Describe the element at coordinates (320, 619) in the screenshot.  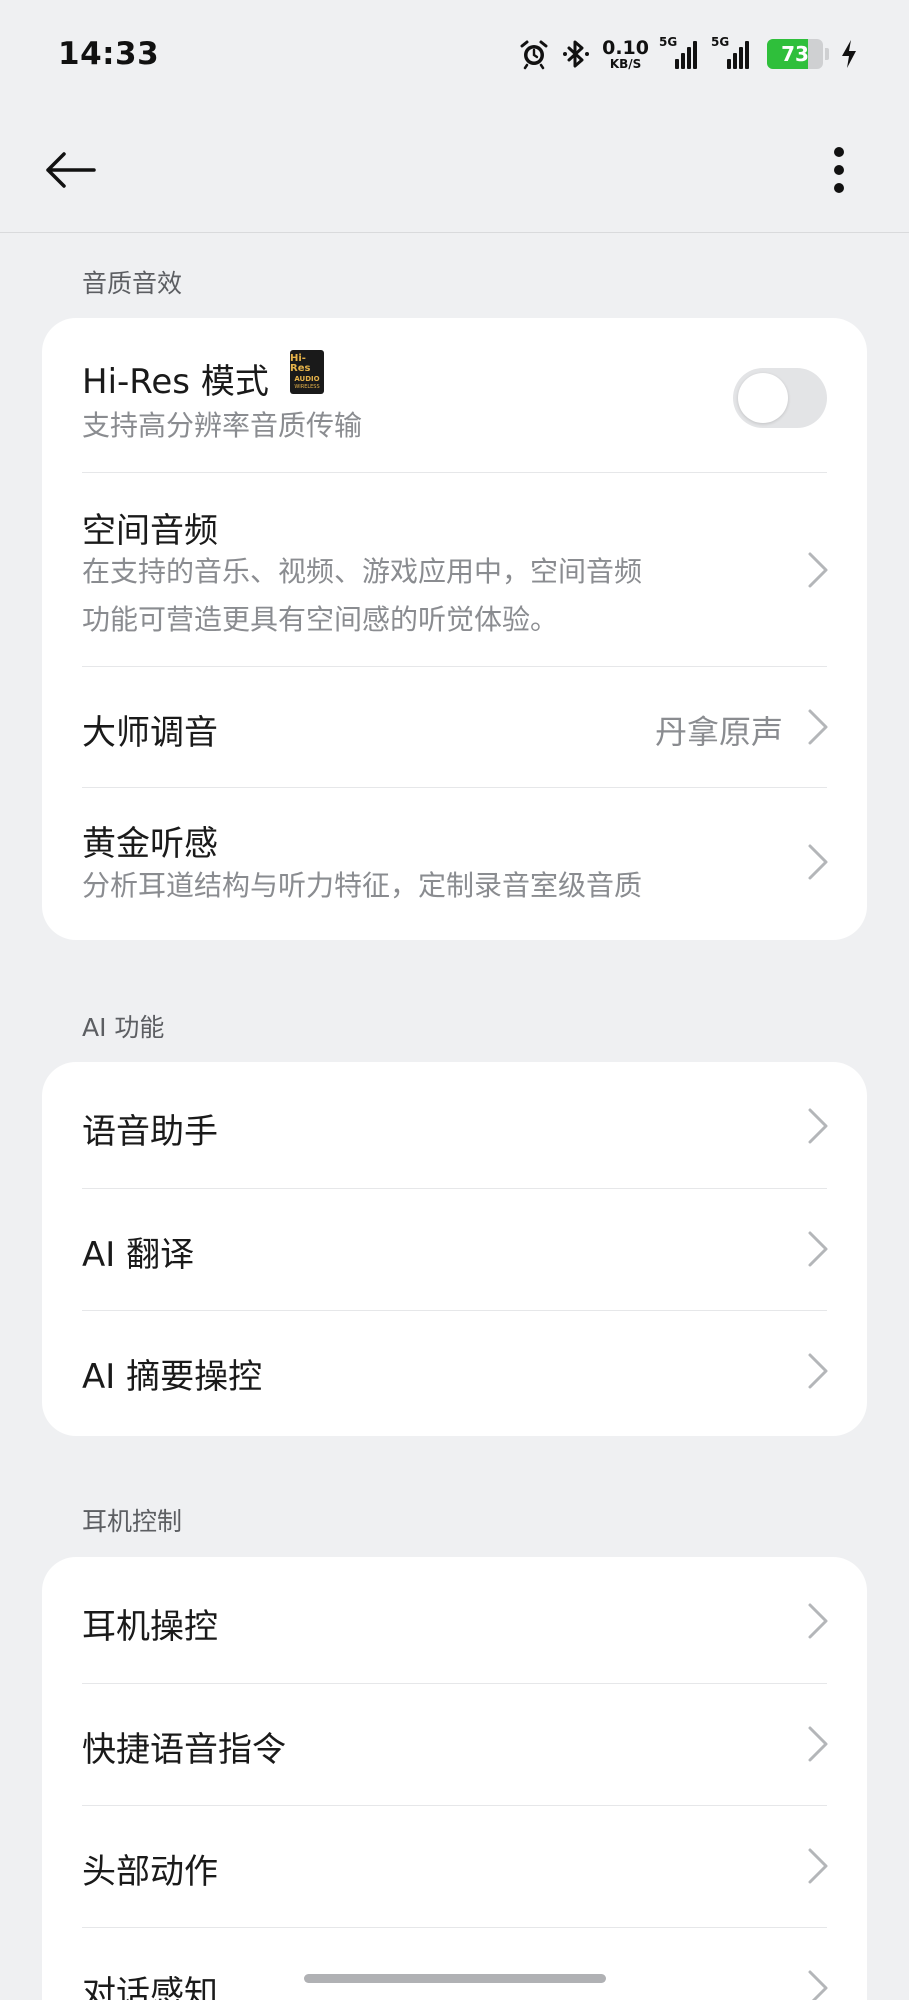
I see `spatial-audio-subtitle-2: 功能可营造更具有空间感的听觉体验。` at that location.